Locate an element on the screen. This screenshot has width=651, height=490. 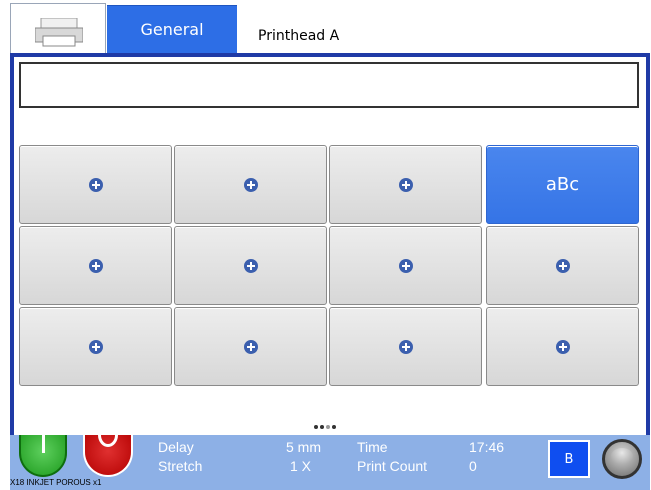
printer-icon is located at coordinates (59, 32).